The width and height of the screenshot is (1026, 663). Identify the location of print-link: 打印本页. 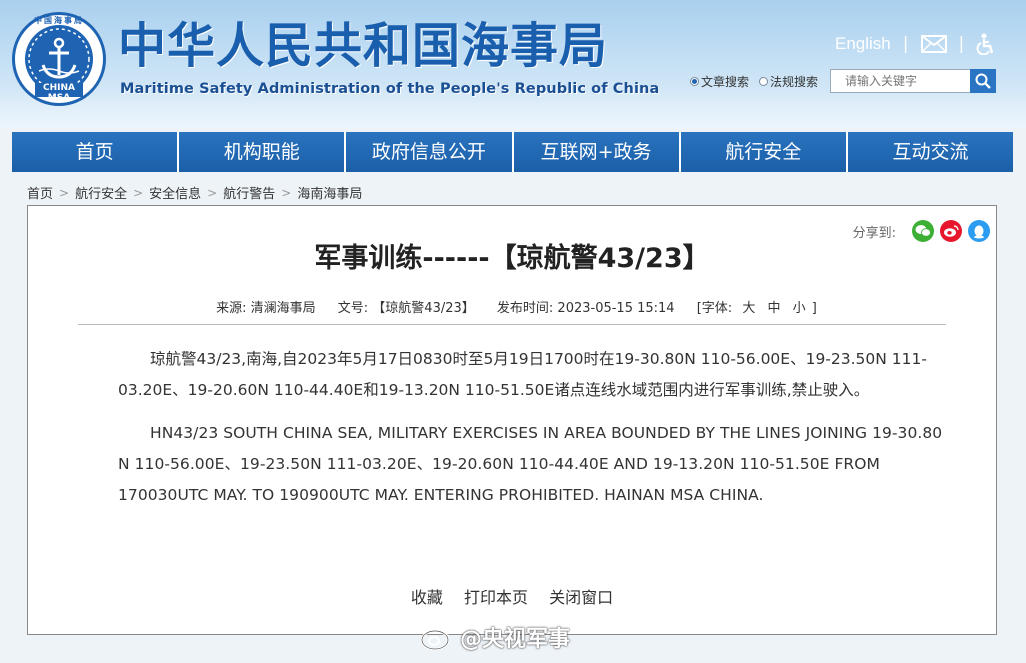
(496, 597).